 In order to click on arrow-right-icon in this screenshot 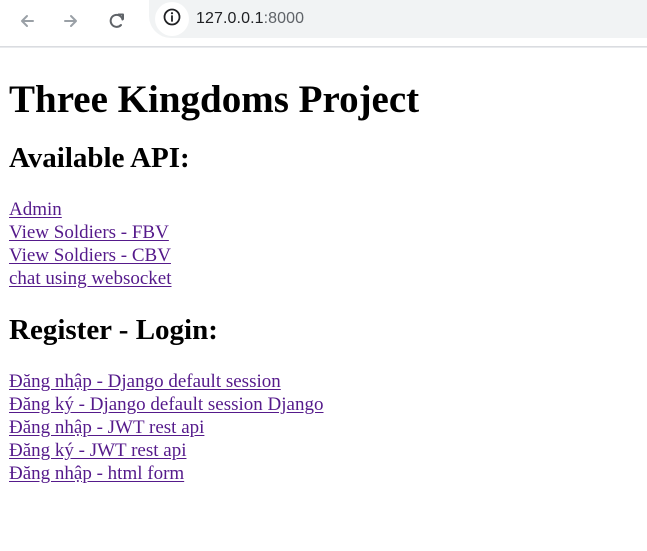, I will do `click(71, 23)`.